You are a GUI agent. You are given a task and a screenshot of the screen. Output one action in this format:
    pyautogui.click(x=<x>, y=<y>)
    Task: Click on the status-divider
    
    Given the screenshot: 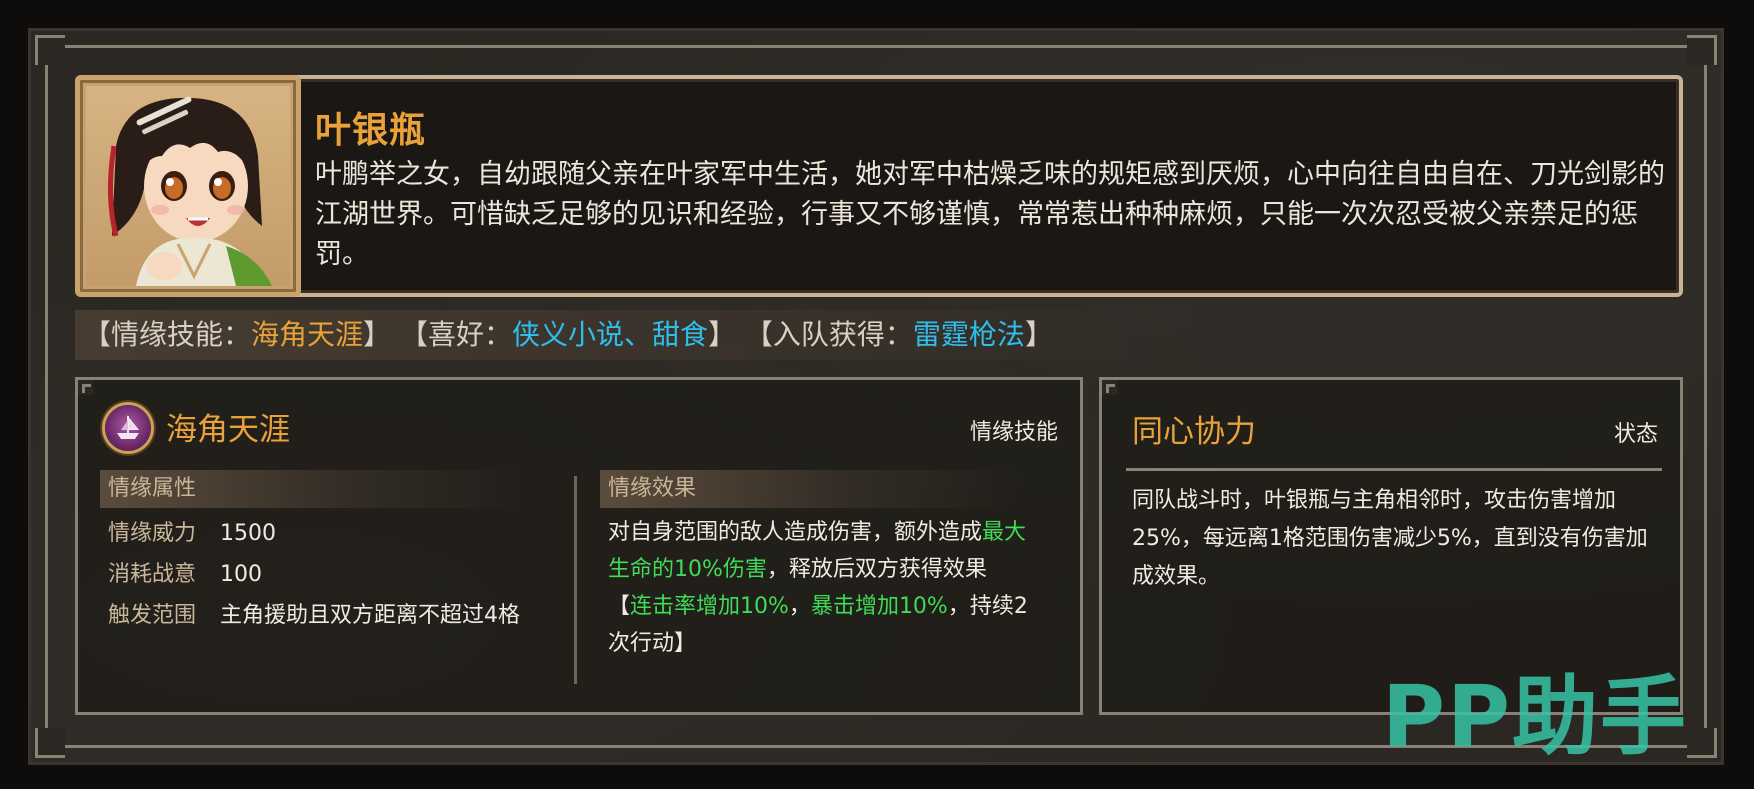 What is the action you would take?
    pyautogui.click(x=1394, y=469)
    